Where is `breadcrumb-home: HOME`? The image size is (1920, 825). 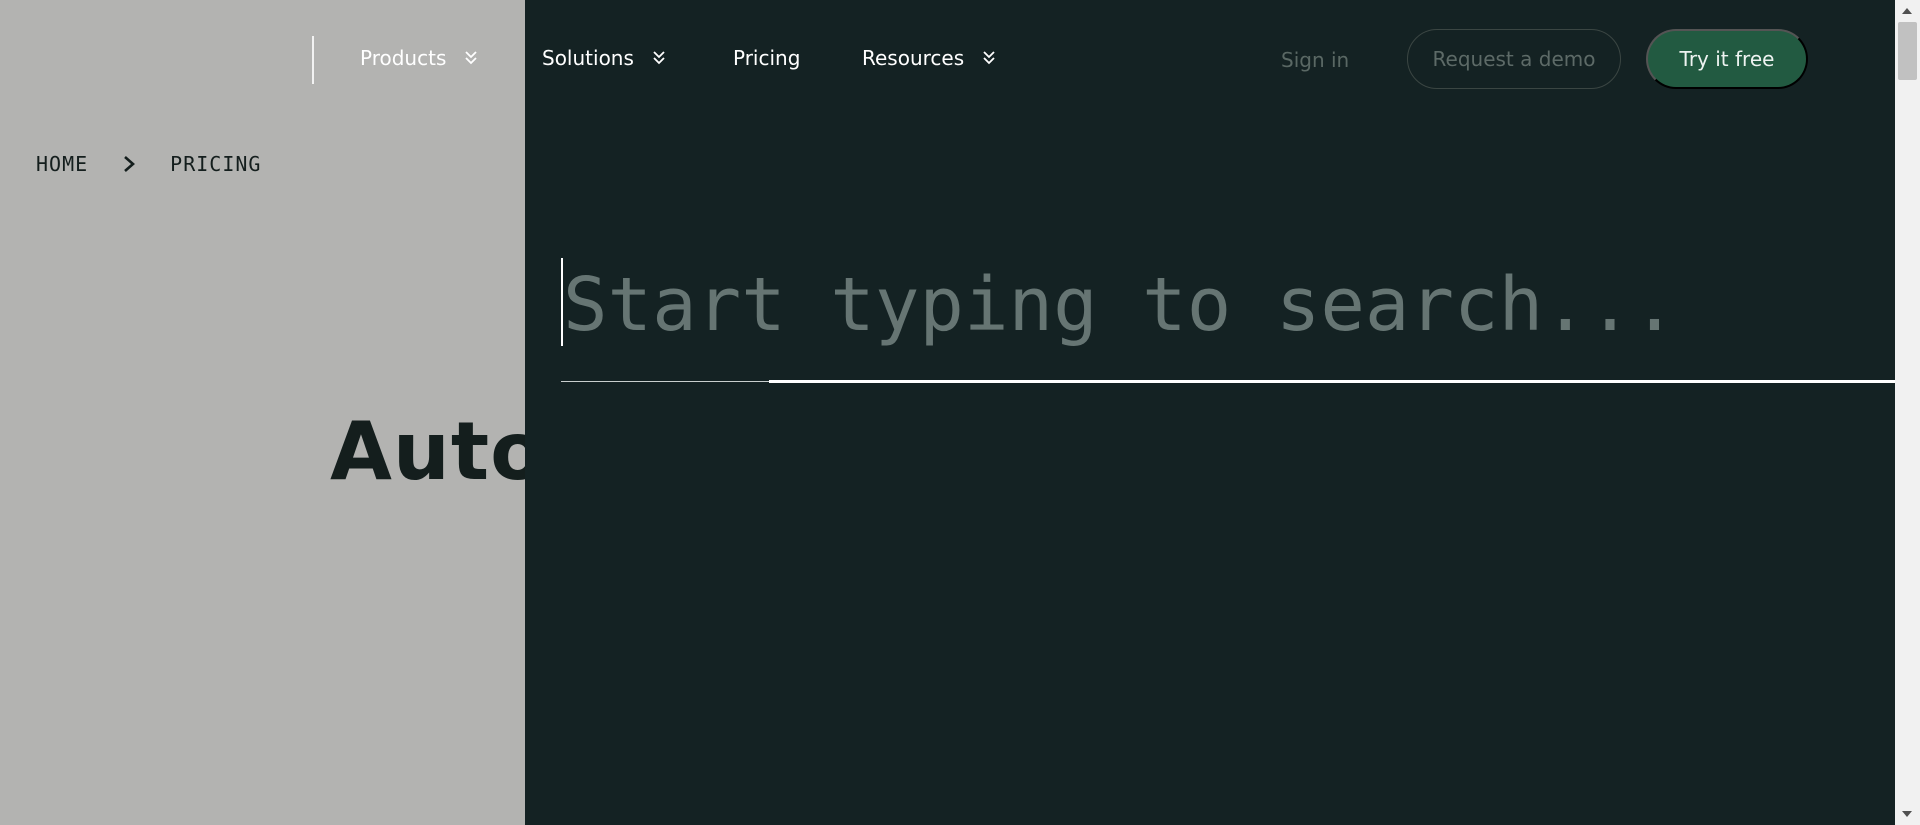
breadcrumb-home: HOME is located at coordinates (62, 164).